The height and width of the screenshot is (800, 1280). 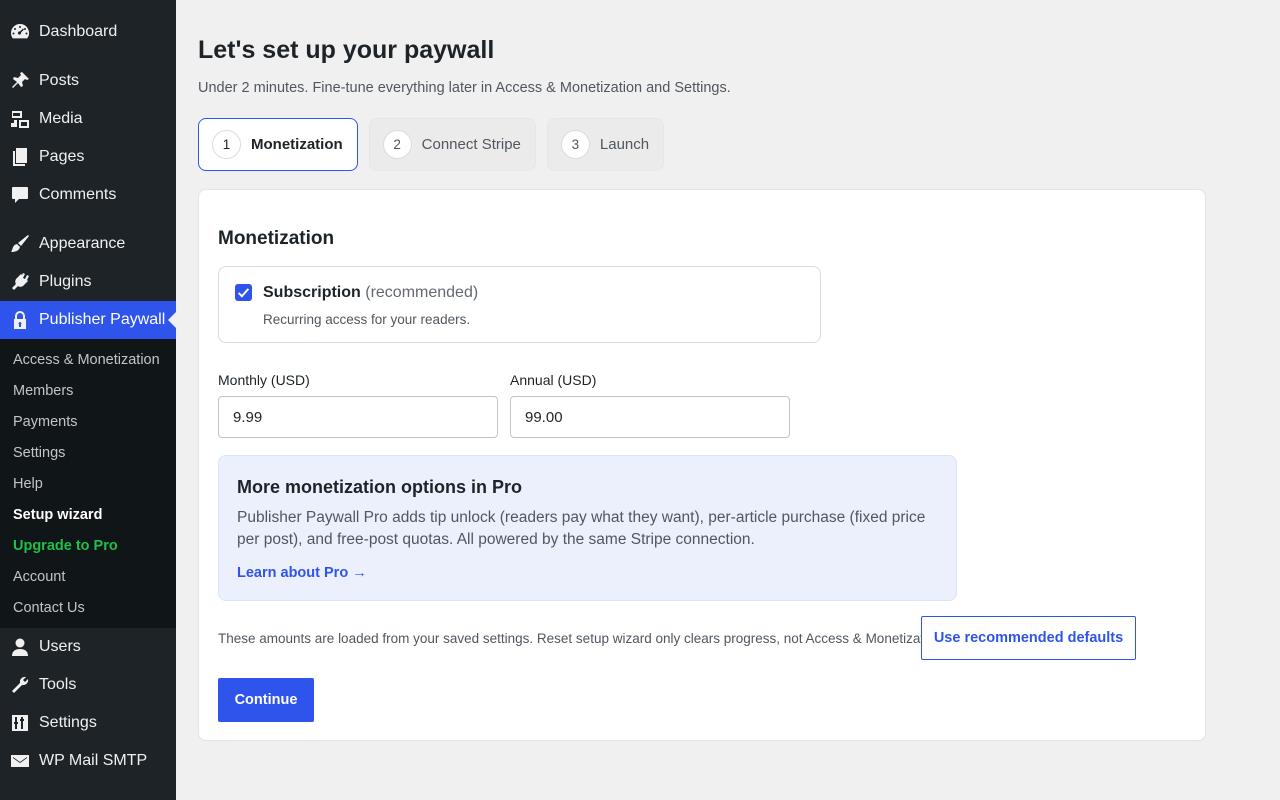 I want to click on menu-item-comments: Comments, so click(x=88, y=195).